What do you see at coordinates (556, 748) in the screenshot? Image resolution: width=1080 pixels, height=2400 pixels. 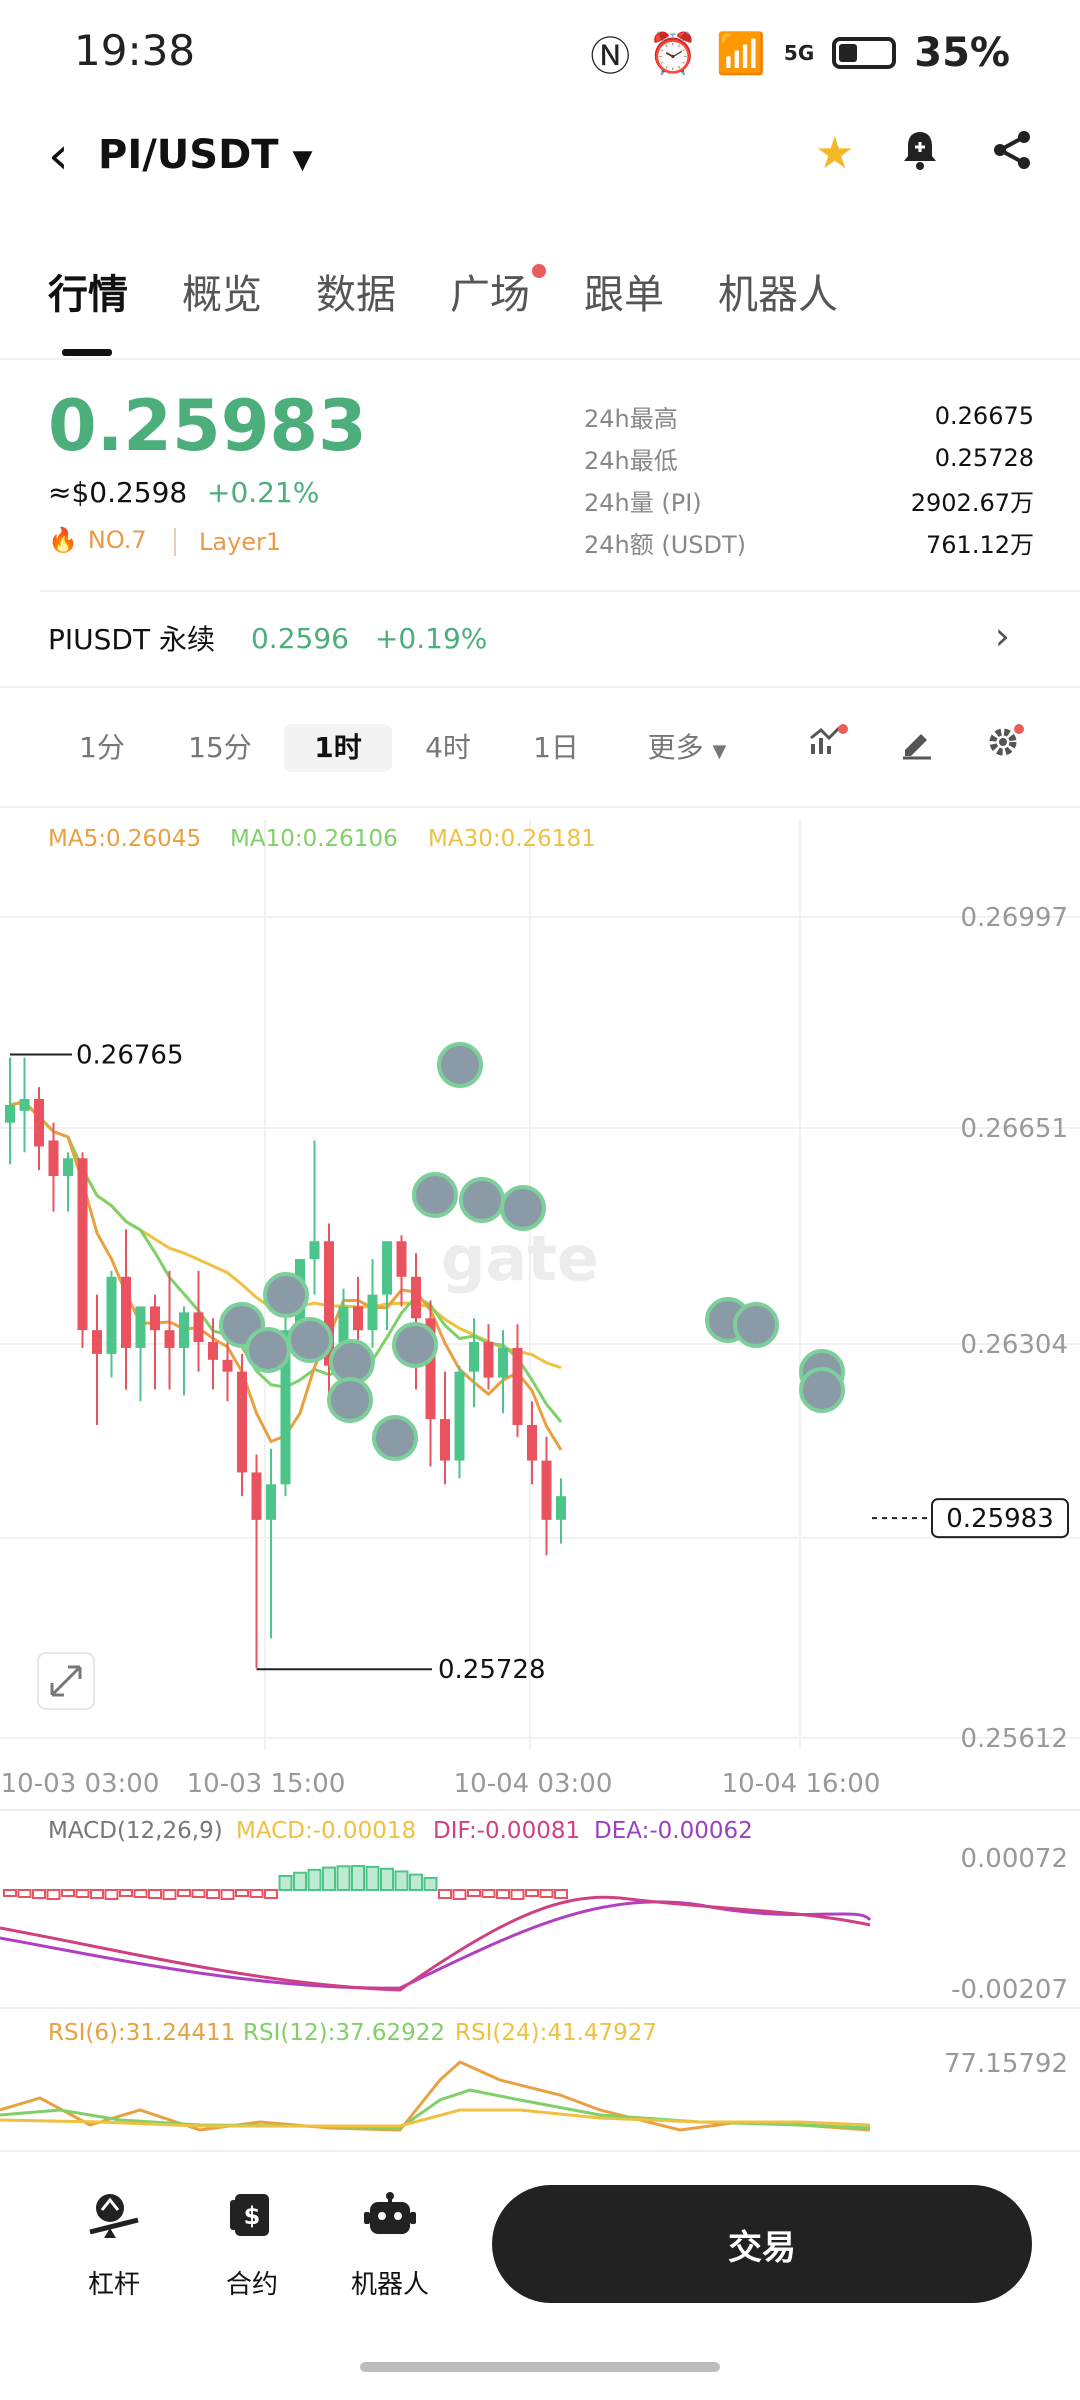 I see `interval-1d: 1日` at bounding box center [556, 748].